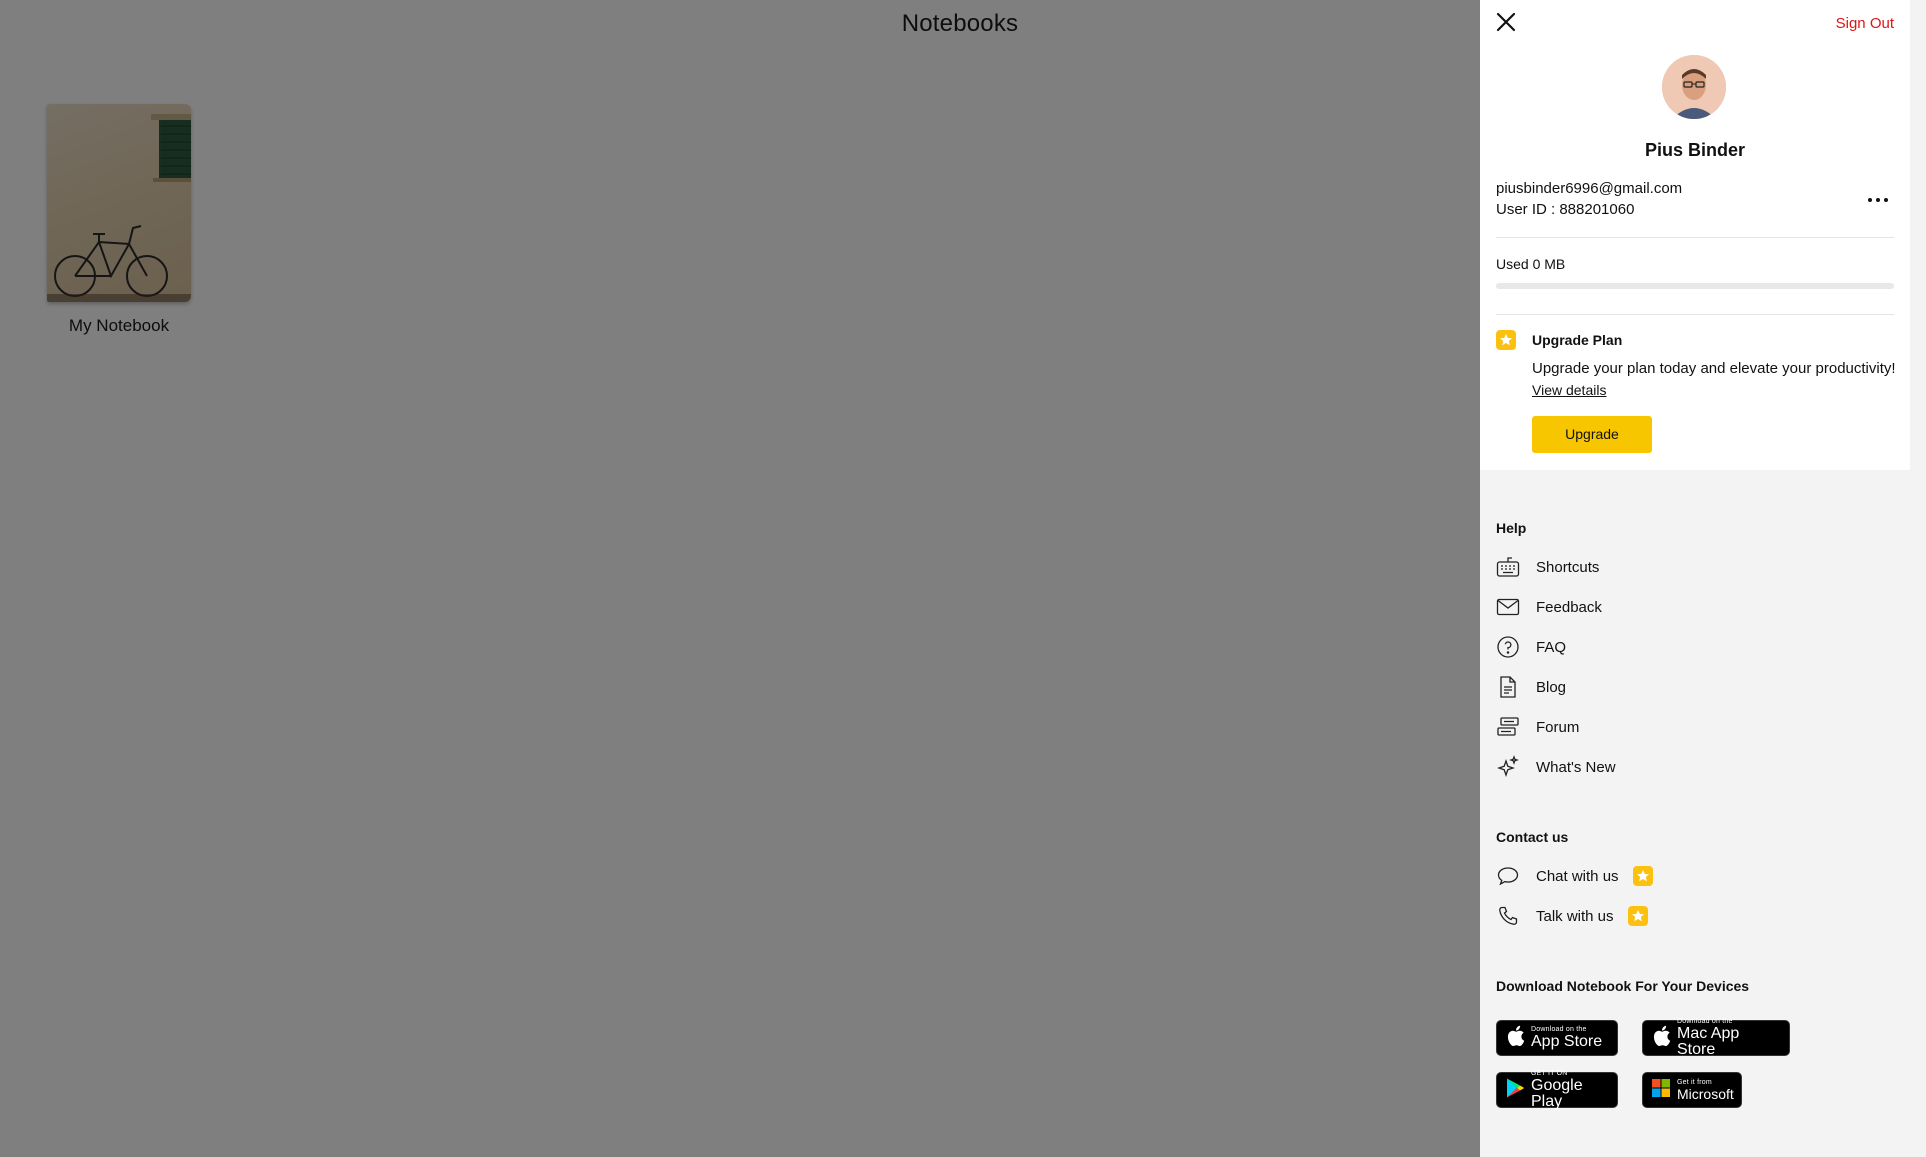 Image resolution: width=1926 pixels, height=1157 pixels. What do you see at coordinates (1551, 687) in the screenshot?
I see `help-item-label: Blog` at bounding box center [1551, 687].